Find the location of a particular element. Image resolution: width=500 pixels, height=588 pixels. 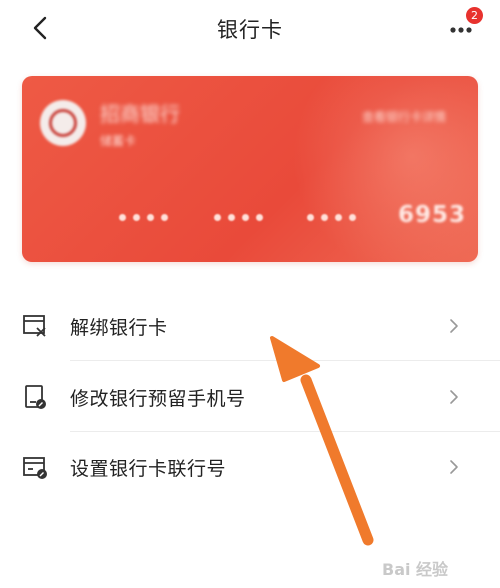

card-remove-icon is located at coordinates (34, 326).